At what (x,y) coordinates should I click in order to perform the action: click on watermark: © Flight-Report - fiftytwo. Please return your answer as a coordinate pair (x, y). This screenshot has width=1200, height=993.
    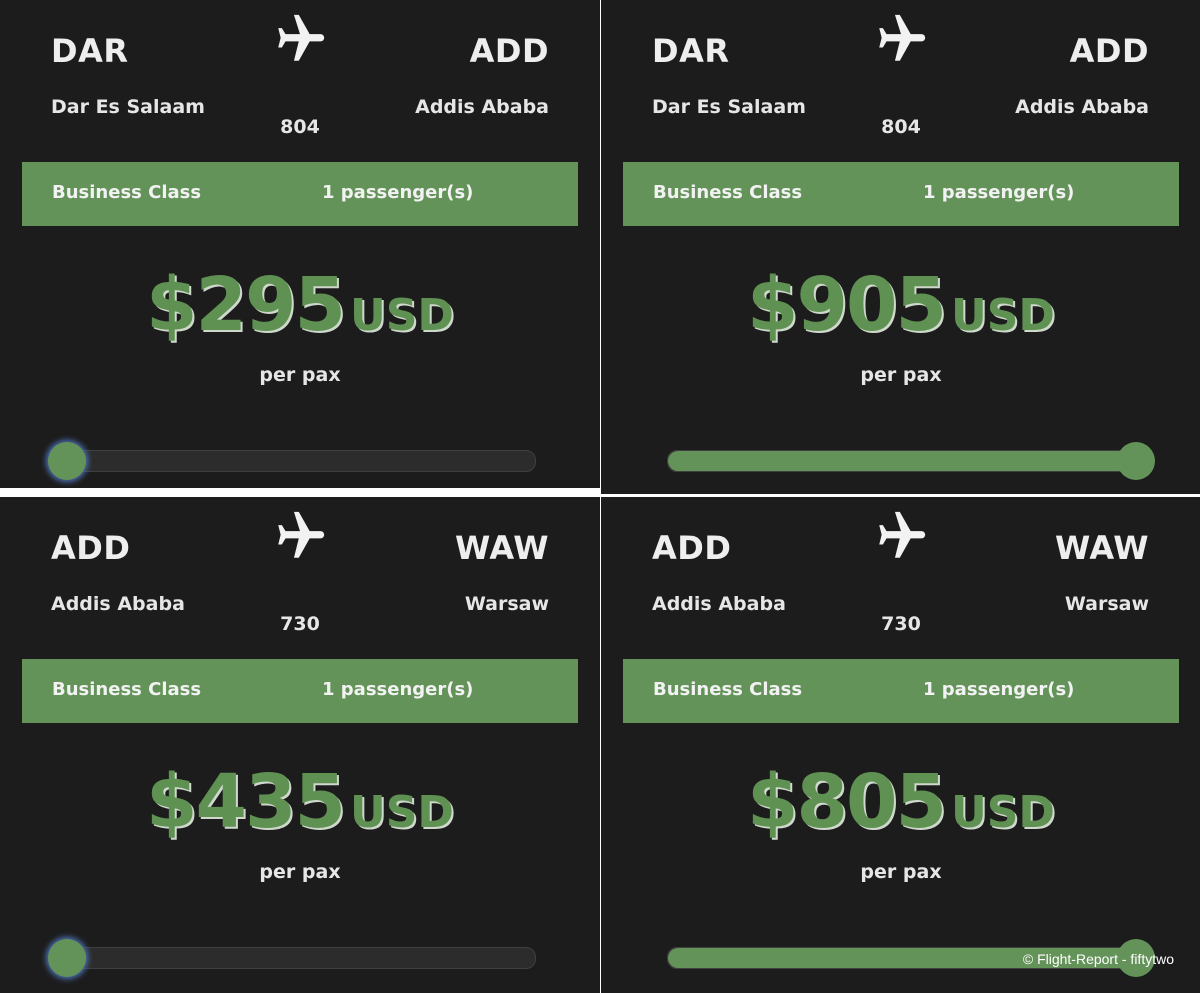
    Looking at the image, I should click on (1098, 959).